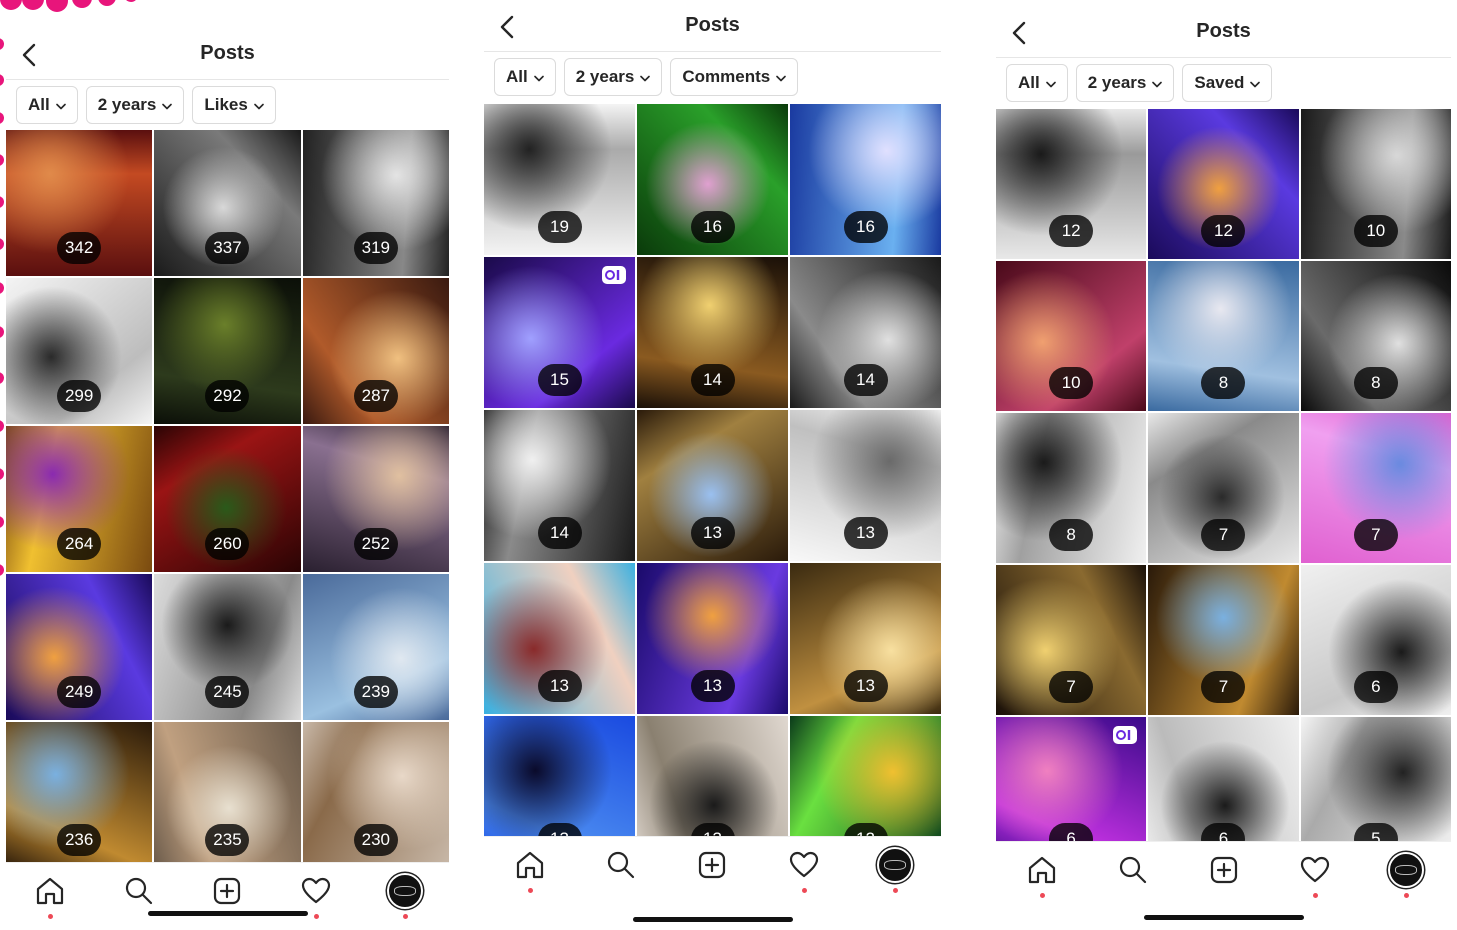 This screenshot has width=1457, height=930. Describe the element at coordinates (1071, 231) in the screenshot. I see `post-count-badge: 12` at that location.